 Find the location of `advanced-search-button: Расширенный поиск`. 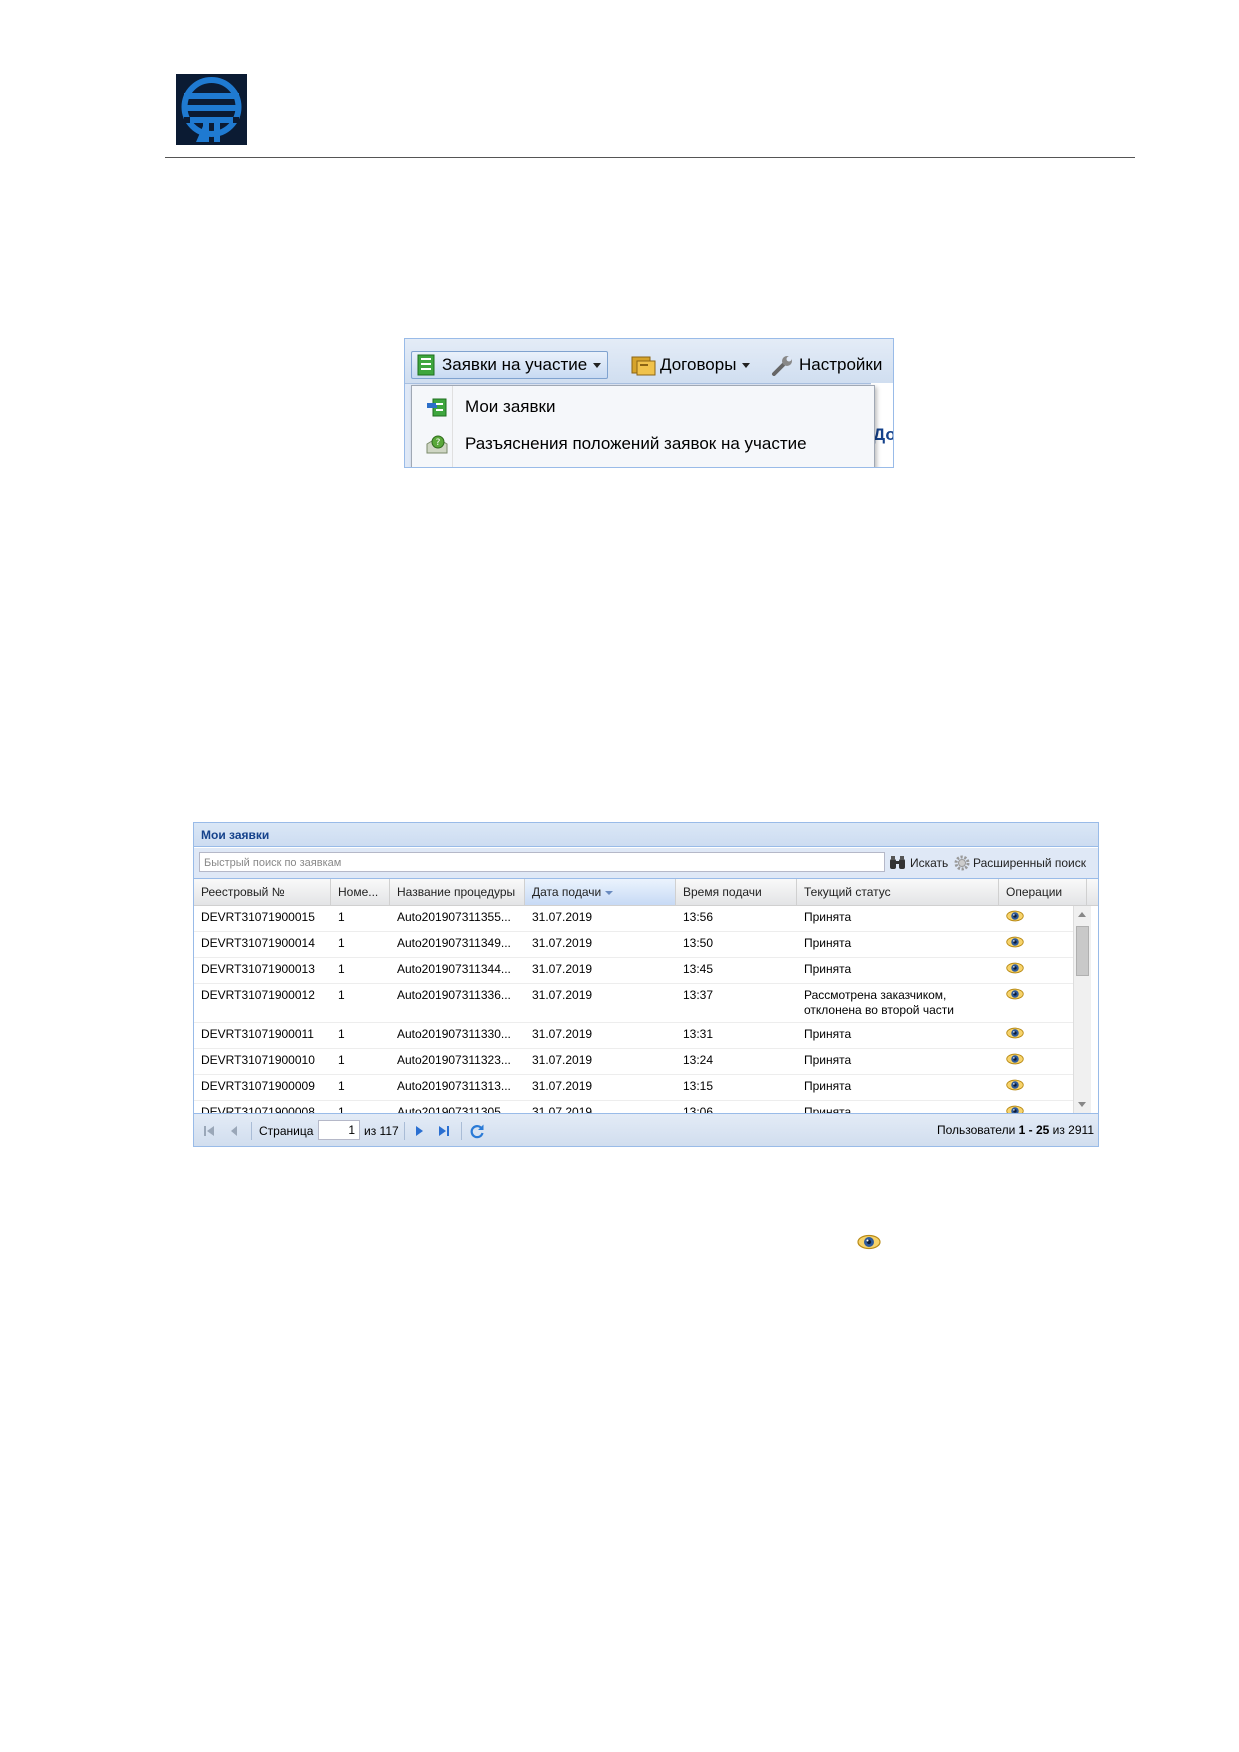

advanced-search-button: Расширенный поиск is located at coordinates (1020, 863).